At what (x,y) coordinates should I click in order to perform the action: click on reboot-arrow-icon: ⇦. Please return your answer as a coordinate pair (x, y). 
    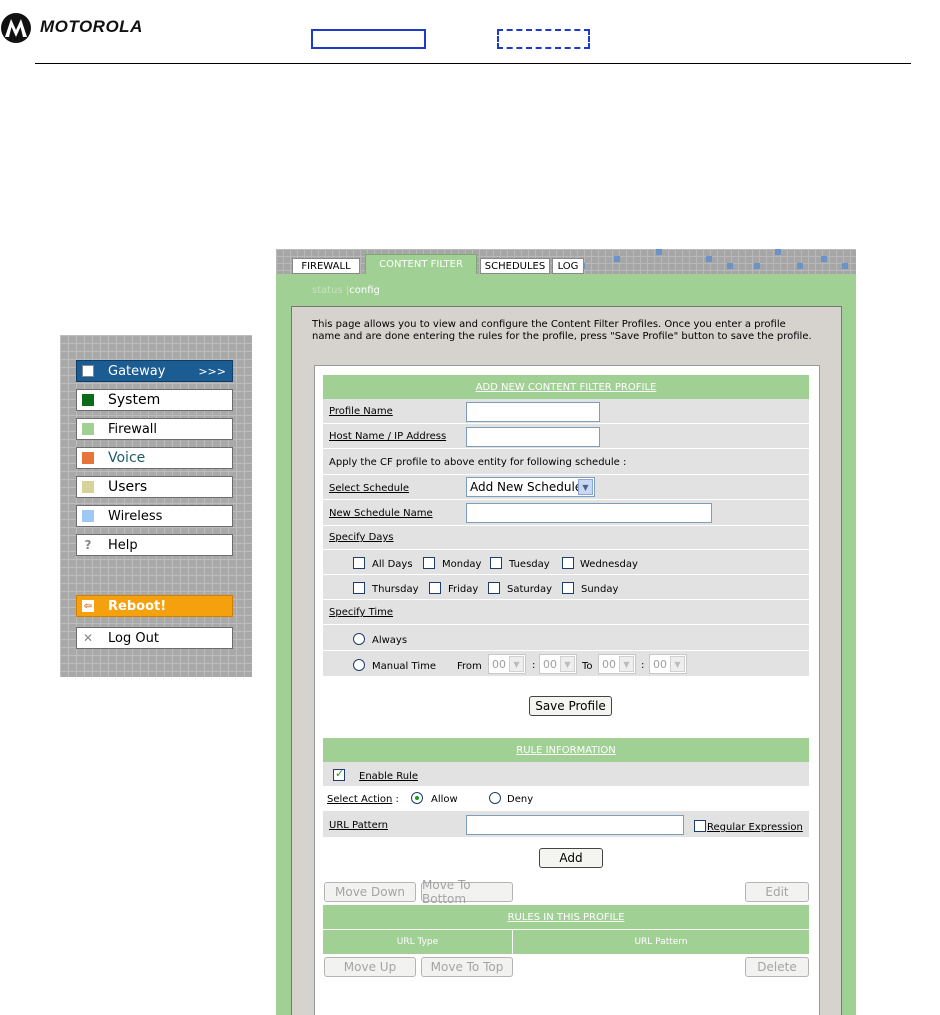
    Looking at the image, I should click on (88, 606).